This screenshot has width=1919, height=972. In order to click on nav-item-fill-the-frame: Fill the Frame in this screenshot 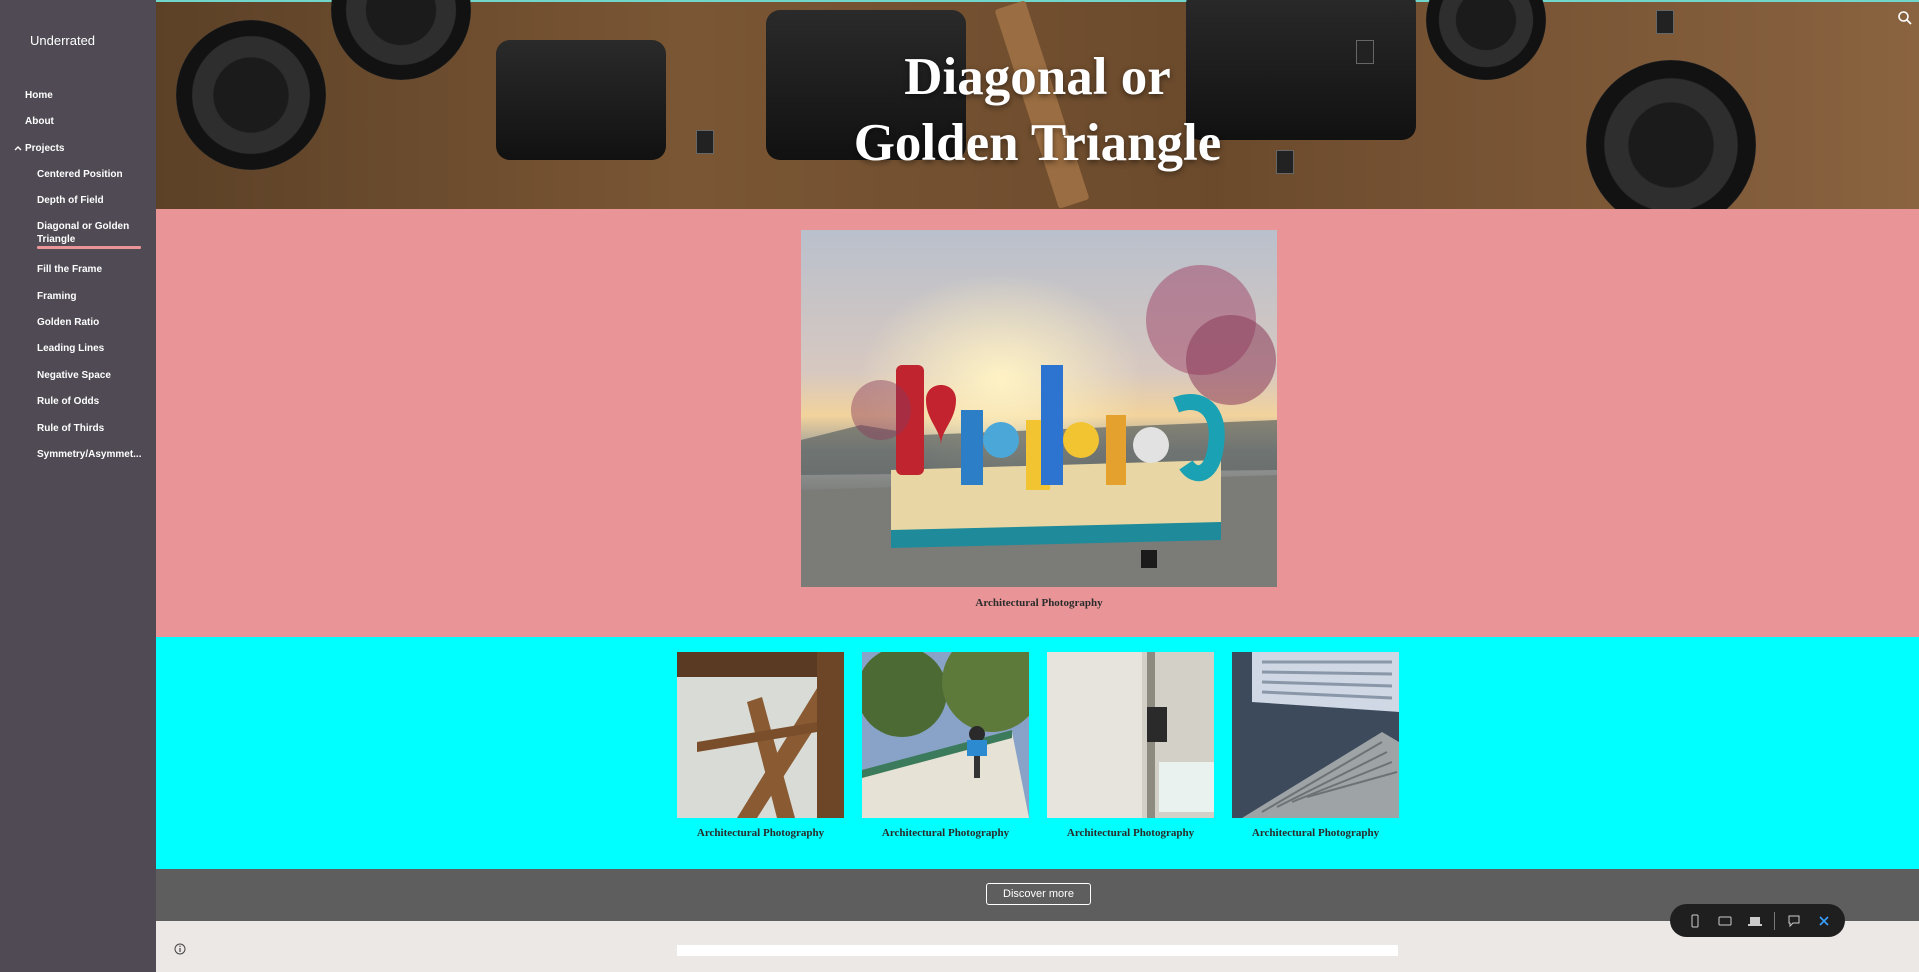, I will do `click(89, 269)`.